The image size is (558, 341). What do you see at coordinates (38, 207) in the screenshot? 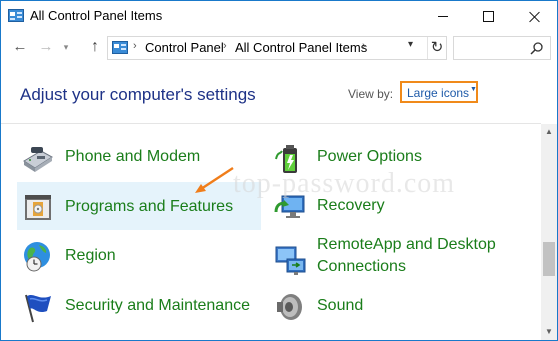
I see `programs-box-icon` at bounding box center [38, 207].